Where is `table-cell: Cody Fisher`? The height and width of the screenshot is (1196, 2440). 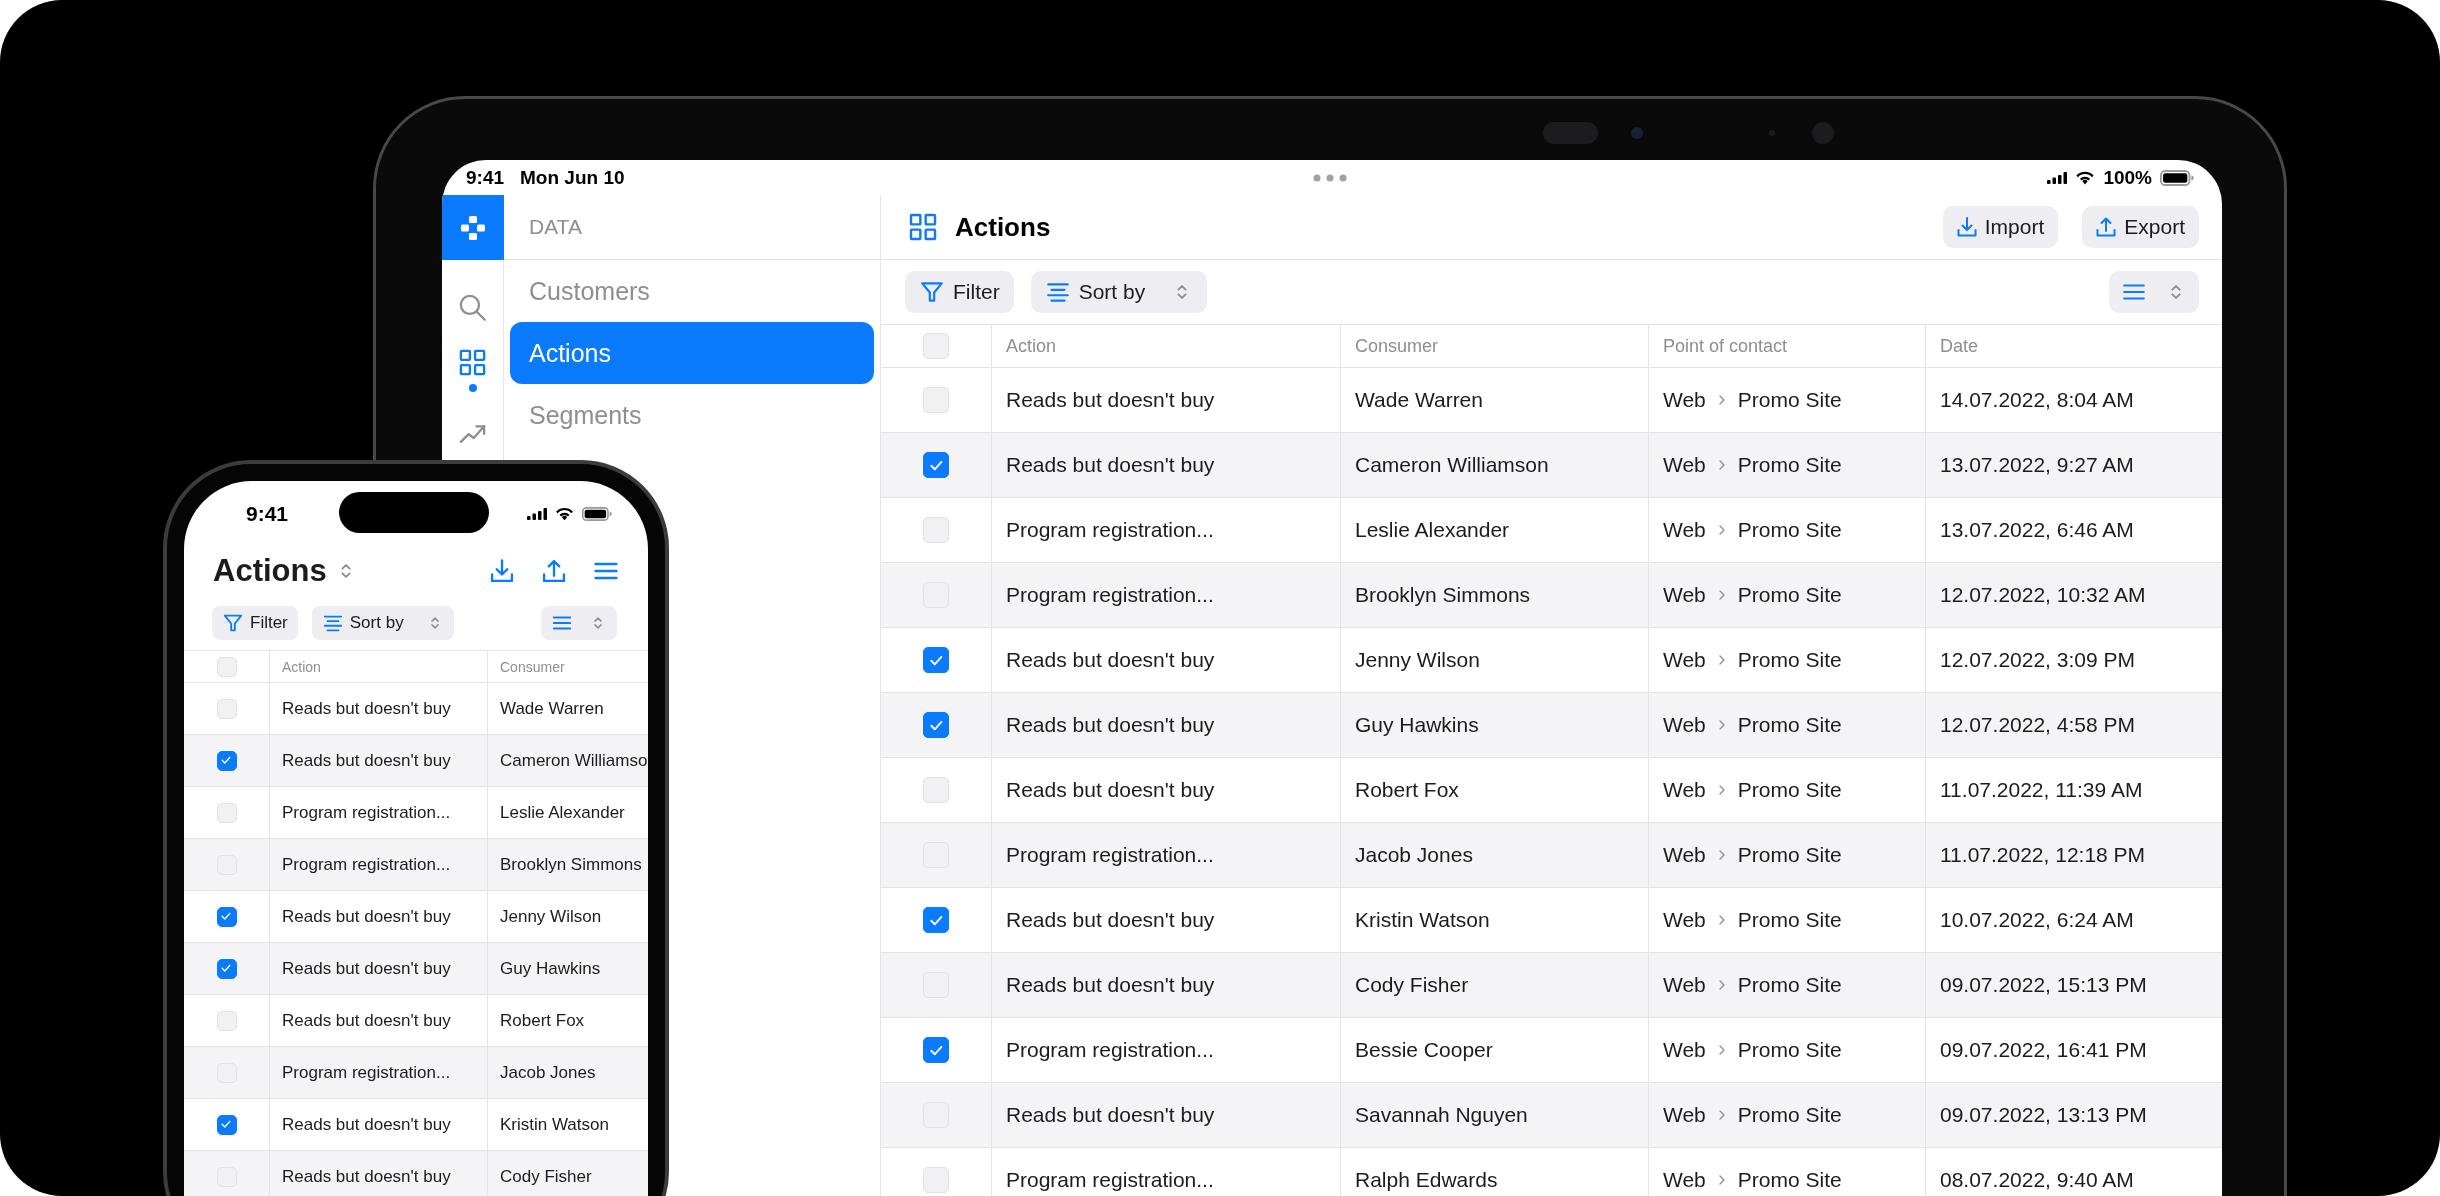
table-cell: Cody Fisher is located at coordinates (546, 1176).